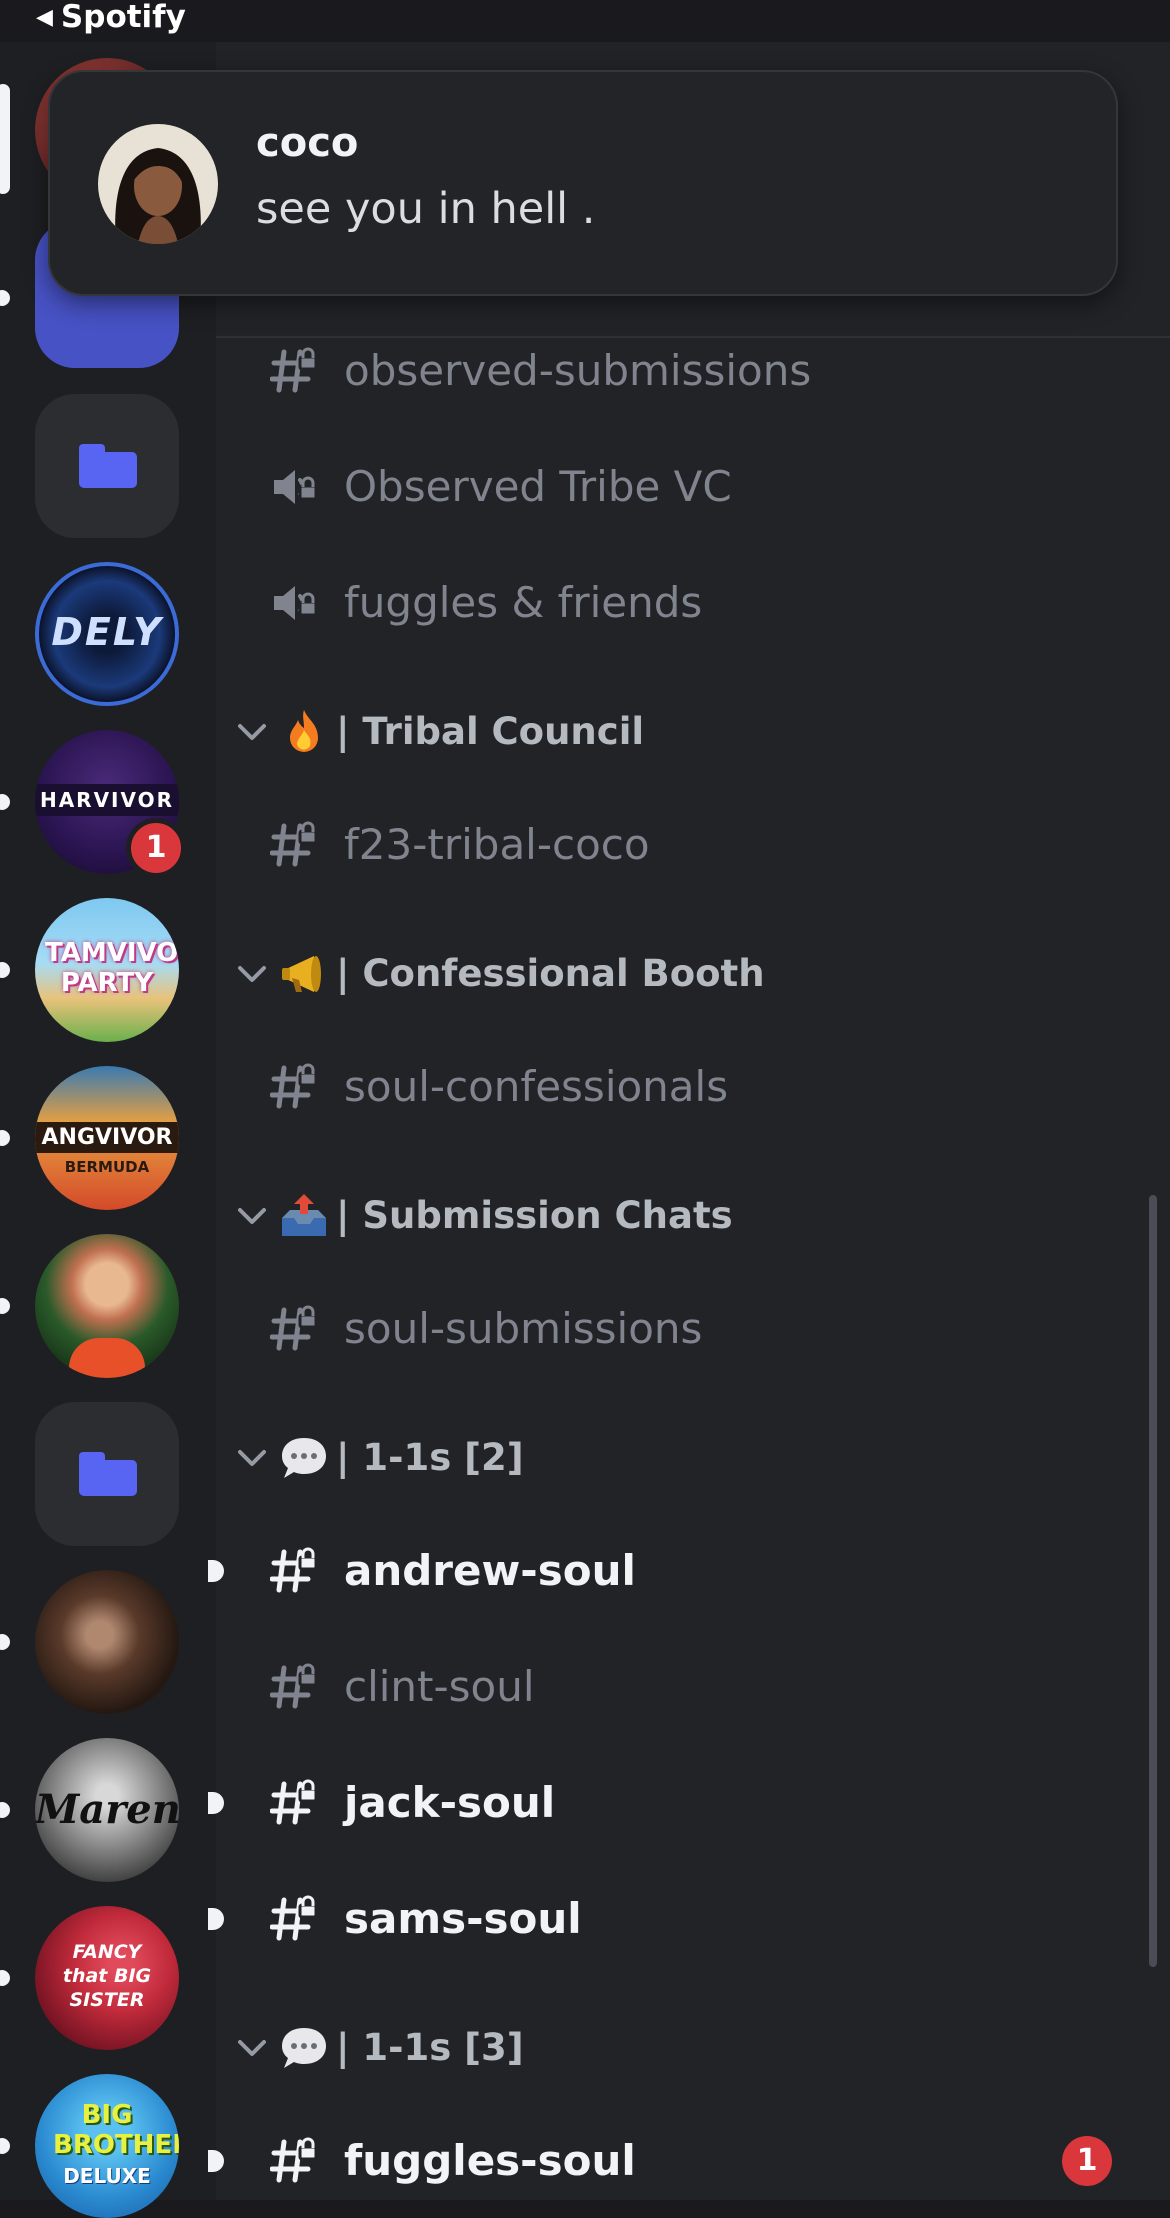  What do you see at coordinates (523, 1328) in the screenshot?
I see `channel-name: soul-submissions` at bounding box center [523, 1328].